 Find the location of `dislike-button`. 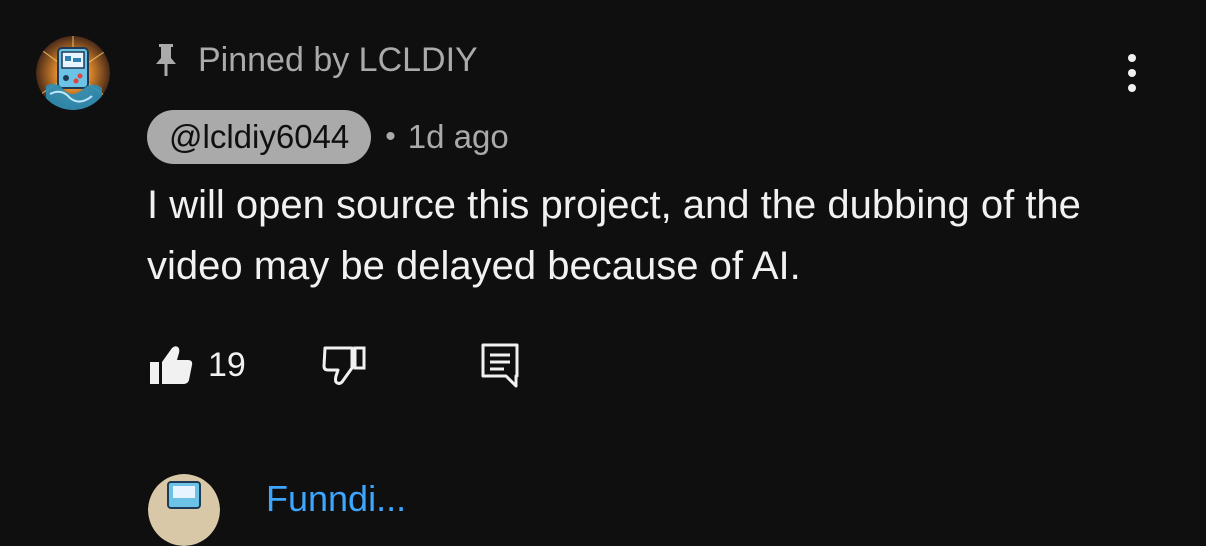

dislike-button is located at coordinates (345, 365).